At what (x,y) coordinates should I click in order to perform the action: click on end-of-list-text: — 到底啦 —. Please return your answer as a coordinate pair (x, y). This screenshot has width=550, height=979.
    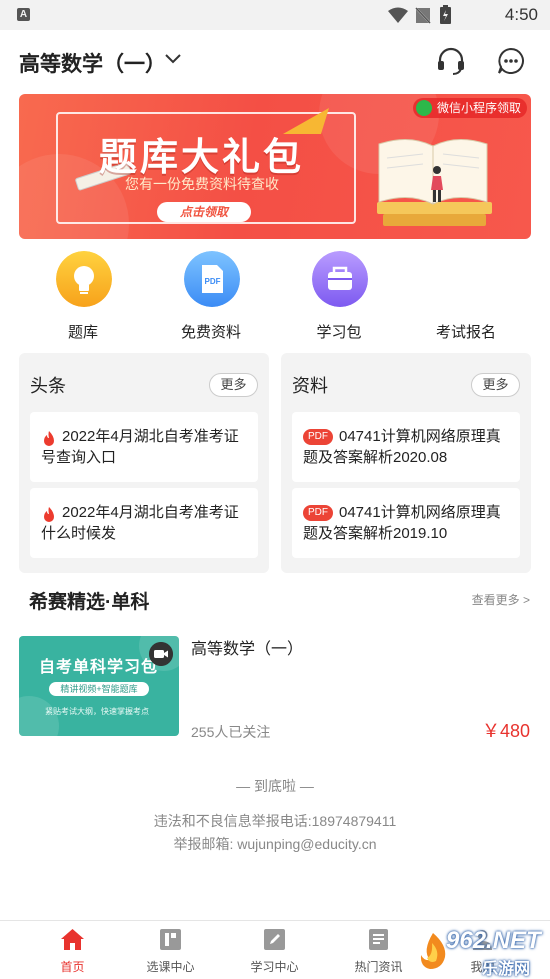
    Looking at the image, I should click on (275, 786).